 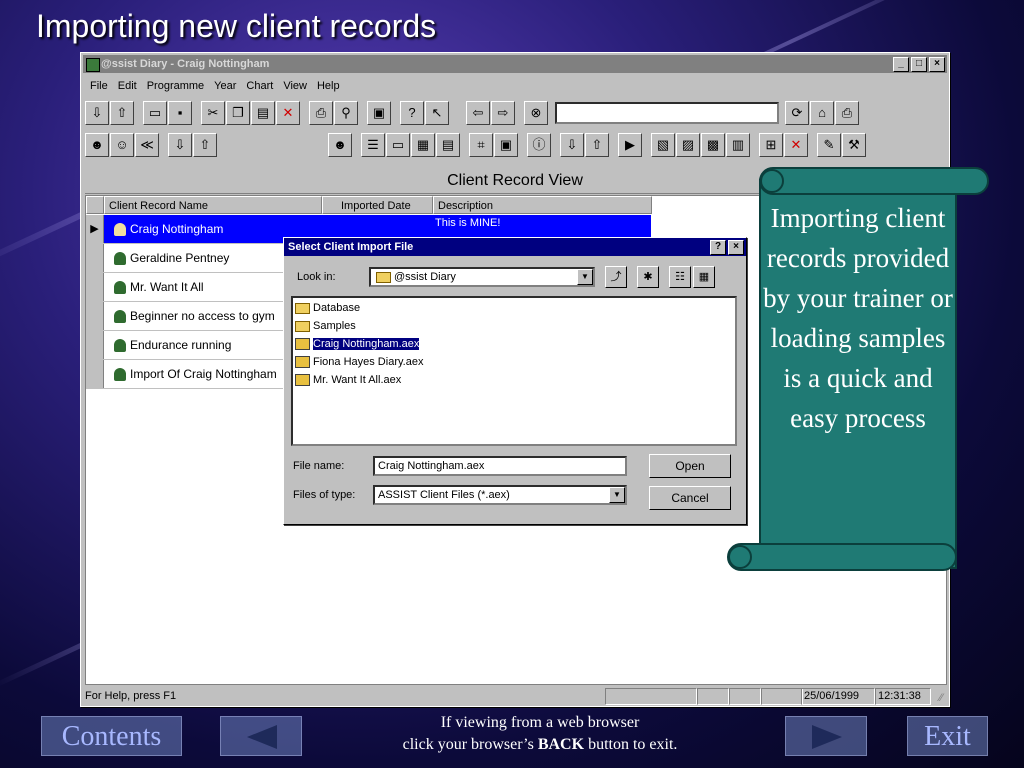 What do you see at coordinates (97, 145) in the screenshot?
I see `client-add-icon: ☻` at bounding box center [97, 145].